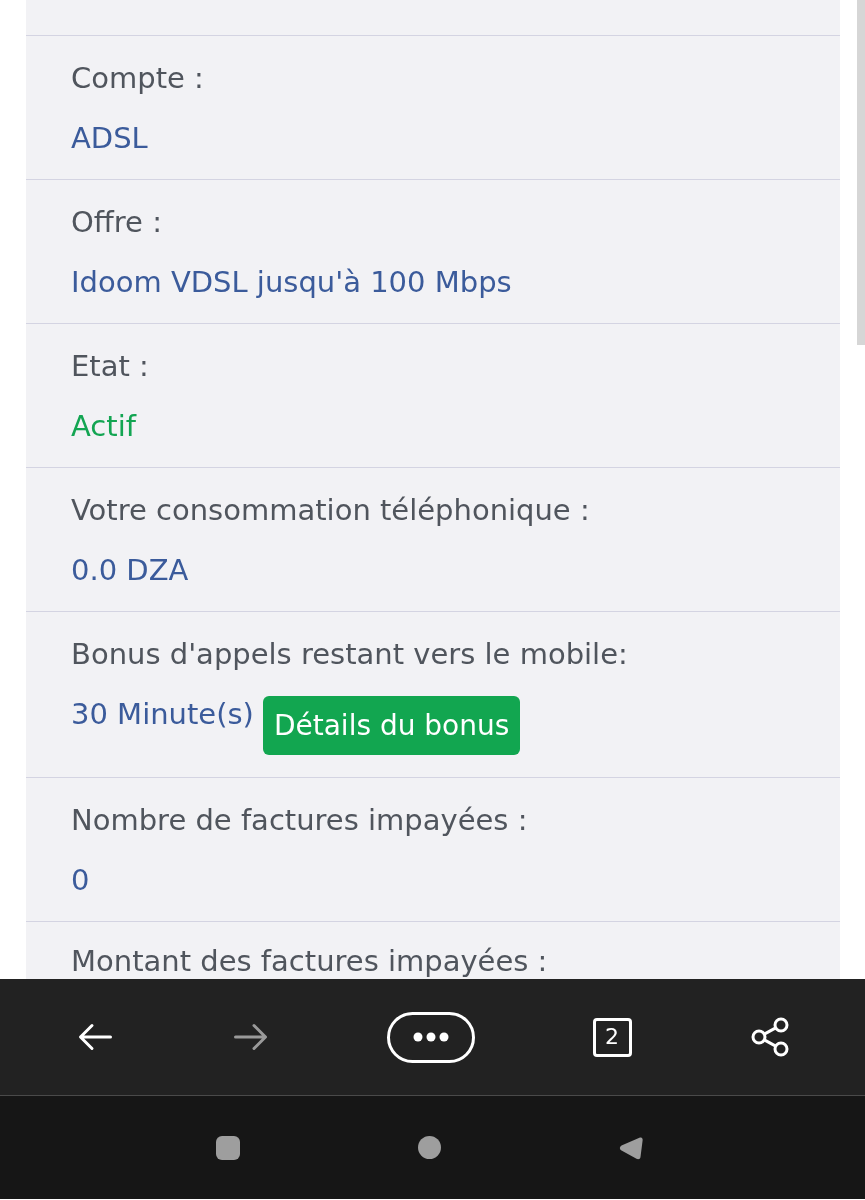 The height and width of the screenshot is (1200, 865). I want to click on back-nav-button, so click(631, 1147).